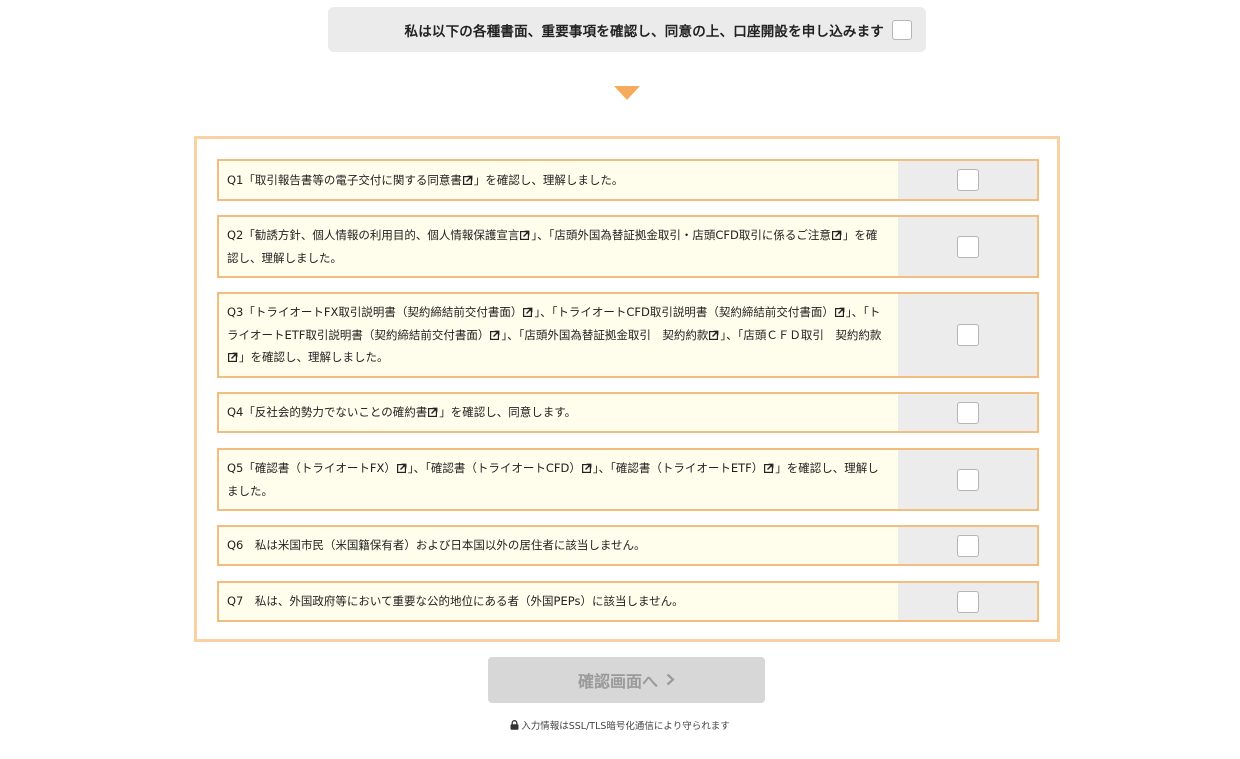 The image size is (1240, 759). What do you see at coordinates (514, 725) in the screenshot?
I see `lock-icon` at bounding box center [514, 725].